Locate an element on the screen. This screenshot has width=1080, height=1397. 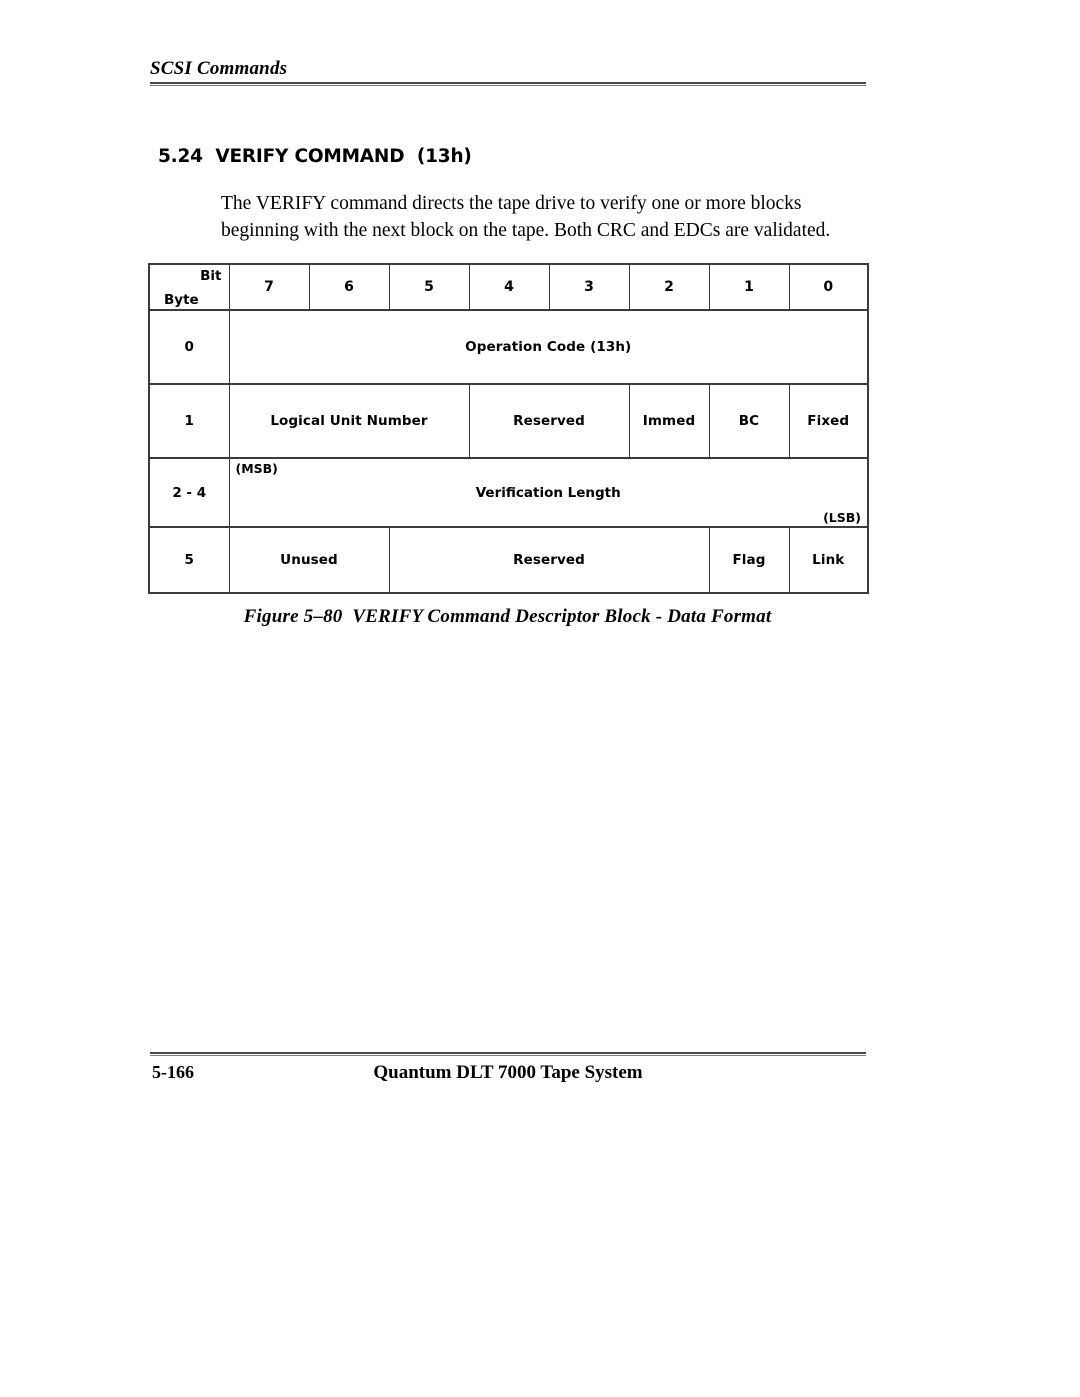
msb-marker: (MSB) is located at coordinates (256, 468).